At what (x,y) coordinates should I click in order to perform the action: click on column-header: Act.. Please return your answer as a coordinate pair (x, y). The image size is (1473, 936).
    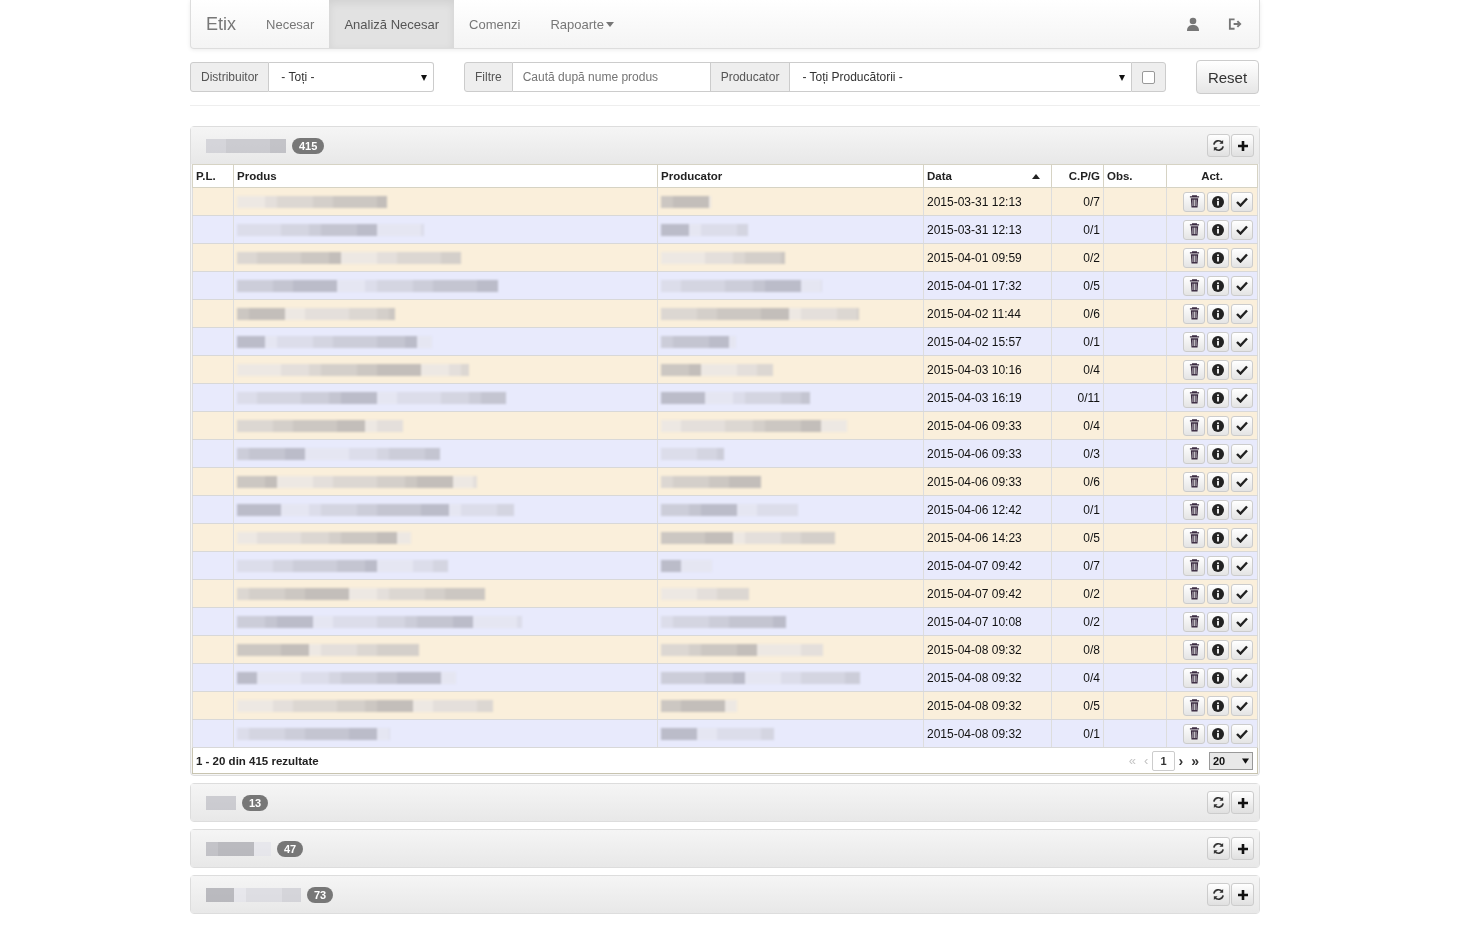
    Looking at the image, I should click on (1212, 176).